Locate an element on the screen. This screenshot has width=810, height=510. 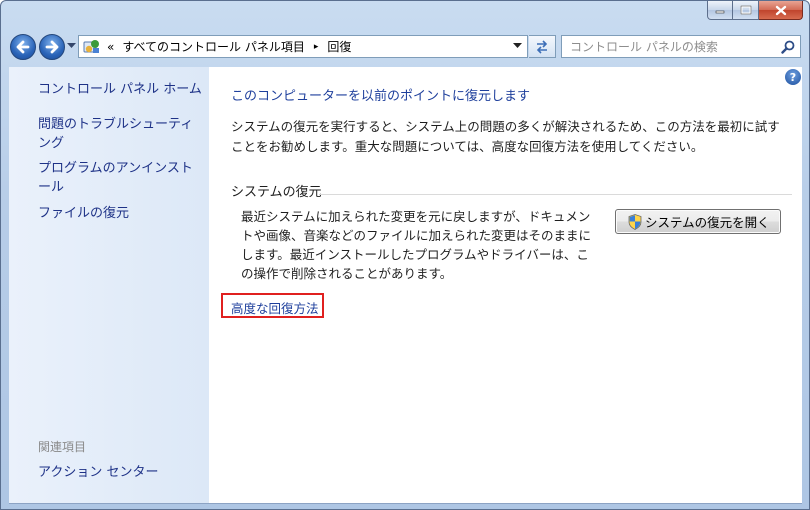
breadcrumb: « すべてのコントロール パネル項目 ▸ 回復 is located at coordinates (229, 46).